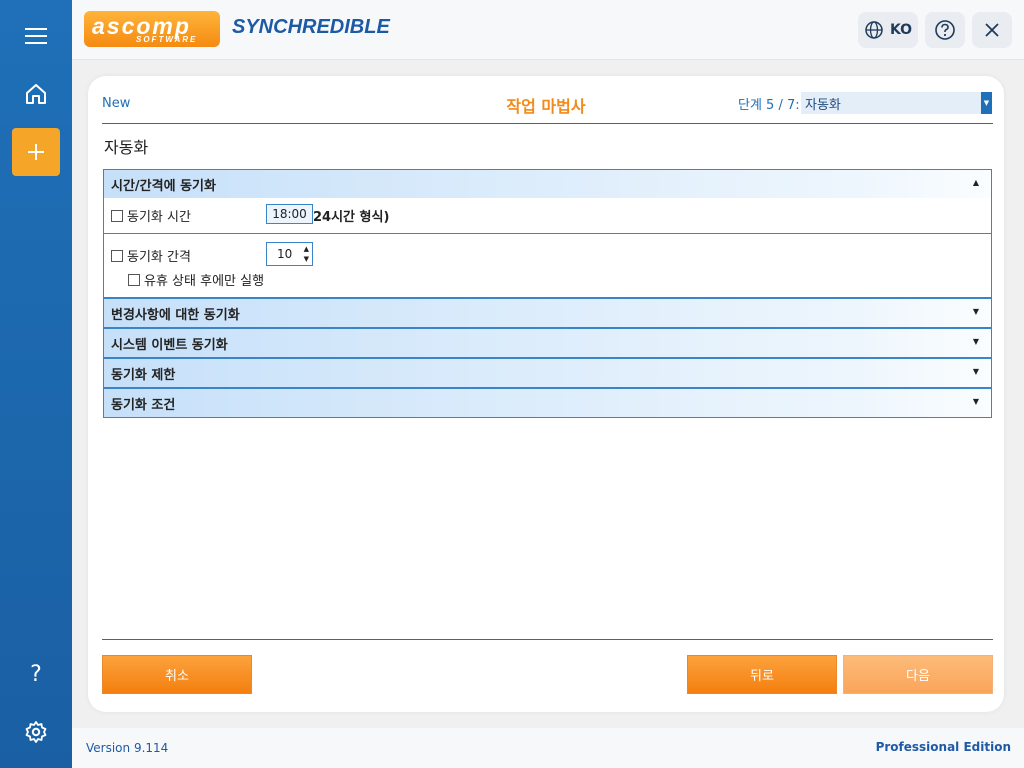  I want to click on question-icon: ?, so click(36, 674).